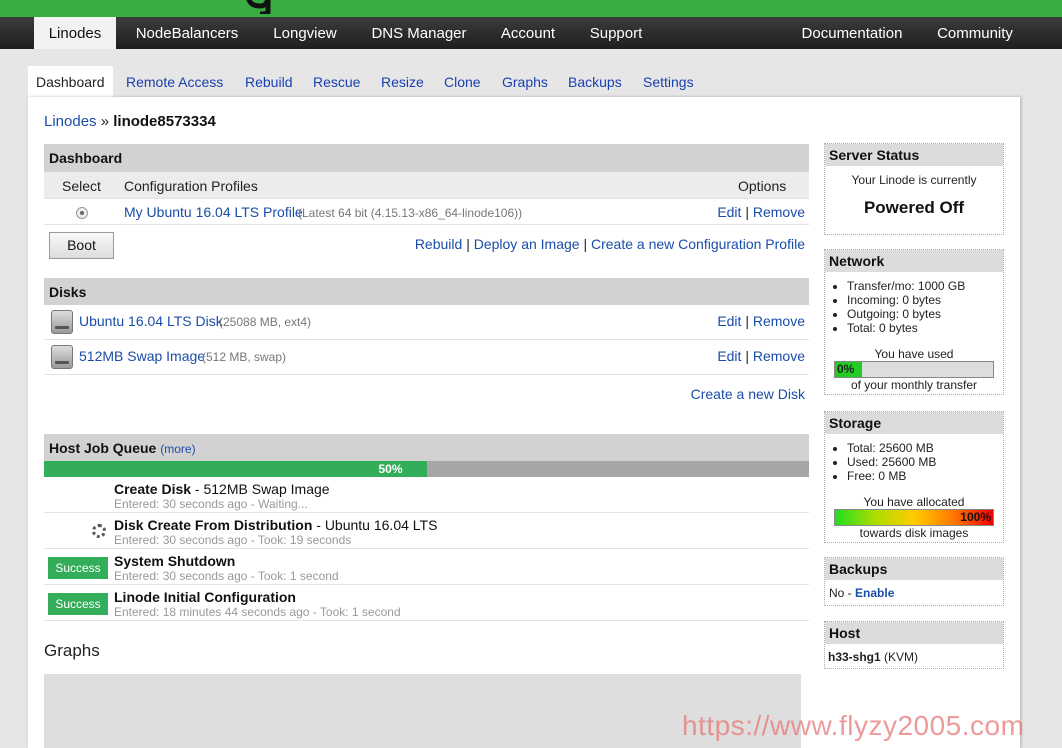 This screenshot has width=1062, height=748. I want to click on transfer-meter-label: 0%, so click(846, 369).